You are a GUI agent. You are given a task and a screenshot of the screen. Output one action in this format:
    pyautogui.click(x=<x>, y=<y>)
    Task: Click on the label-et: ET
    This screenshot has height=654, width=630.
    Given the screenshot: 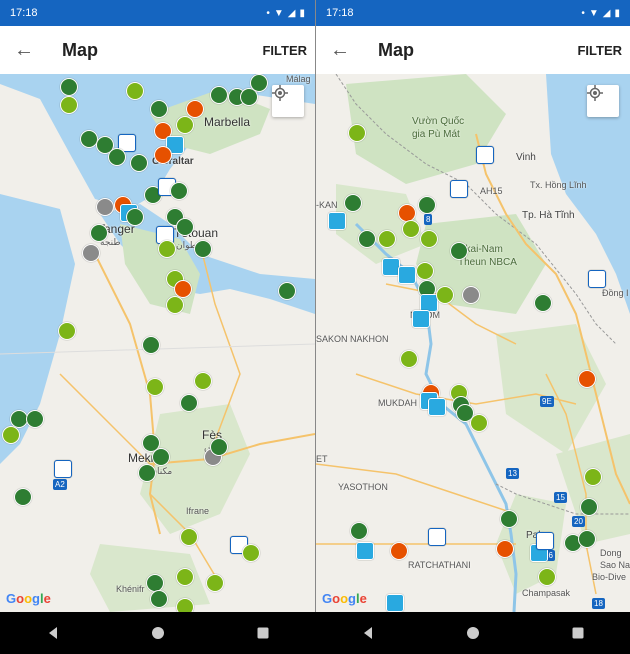 What is the action you would take?
    pyautogui.click(x=322, y=459)
    